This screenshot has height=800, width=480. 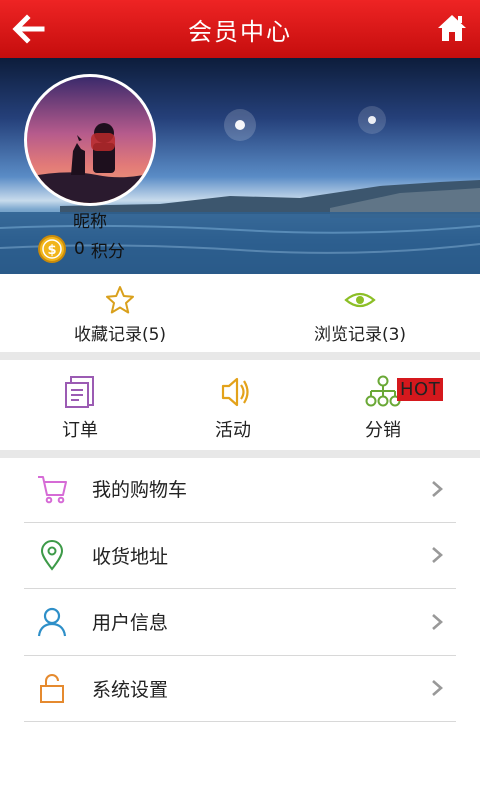 I want to click on records-row: 收藏记录(5) 浏览记录(3), so click(x=240, y=313).